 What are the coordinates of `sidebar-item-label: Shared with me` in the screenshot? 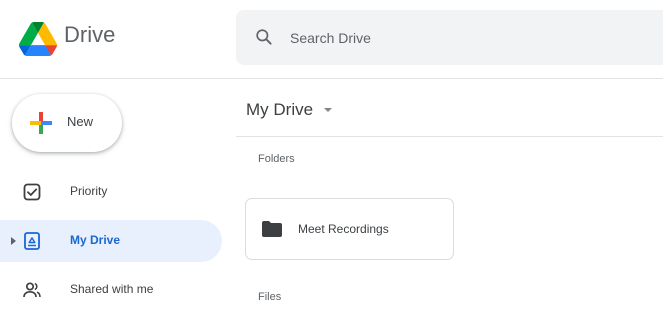 It's located at (112, 289).